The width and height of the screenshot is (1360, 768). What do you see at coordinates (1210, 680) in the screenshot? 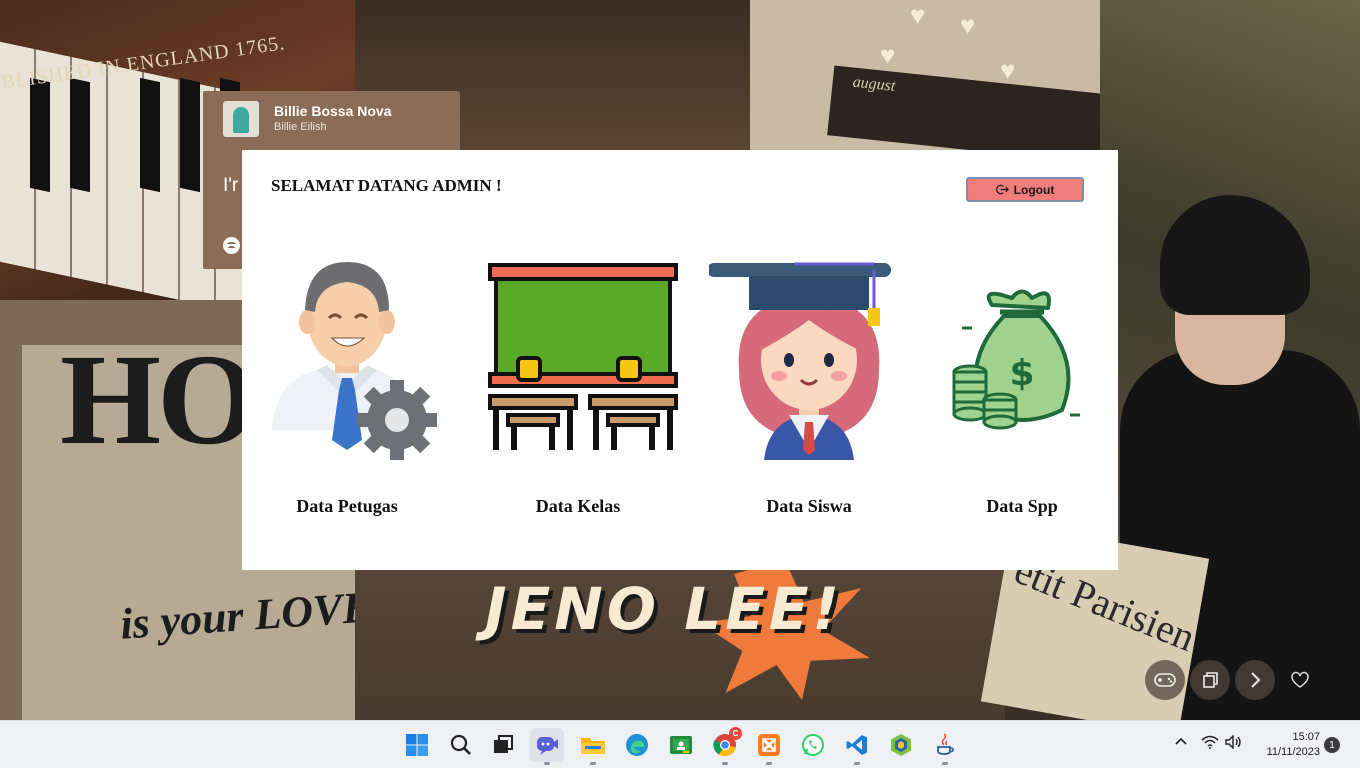
I see `copy-icon` at bounding box center [1210, 680].